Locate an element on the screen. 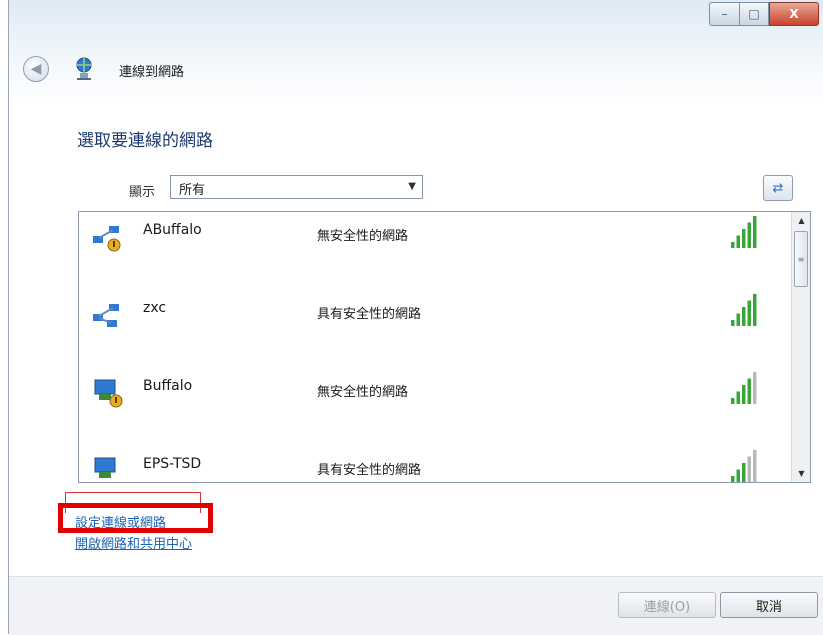 Image resolution: width=823 pixels, height=635 pixels. adhoc-unsecured-icon is located at coordinates (107, 239).